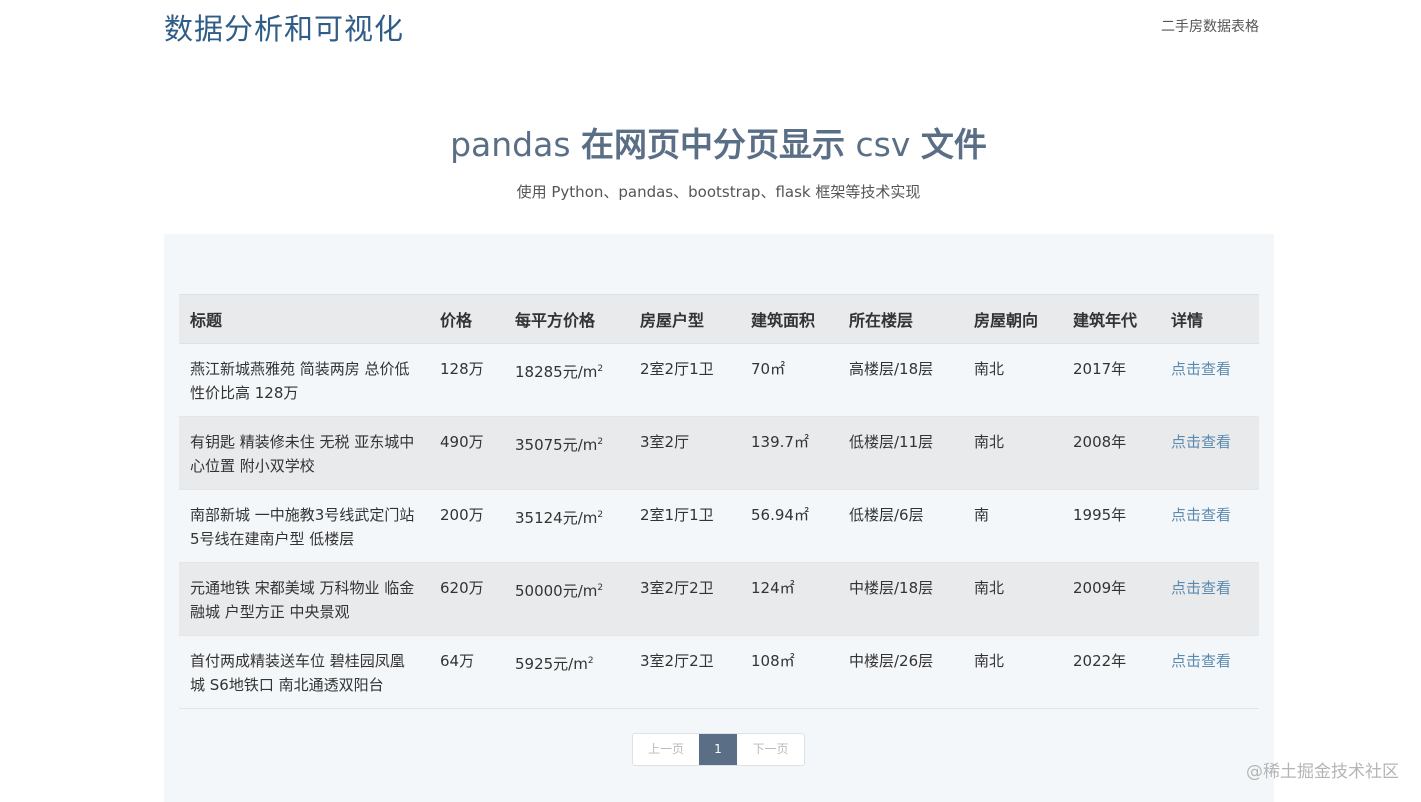 This screenshot has height=802, width=1421. What do you see at coordinates (1012, 526) in the screenshot?
I see `cell-orientation: 南` at bounding box center [1012, 526].